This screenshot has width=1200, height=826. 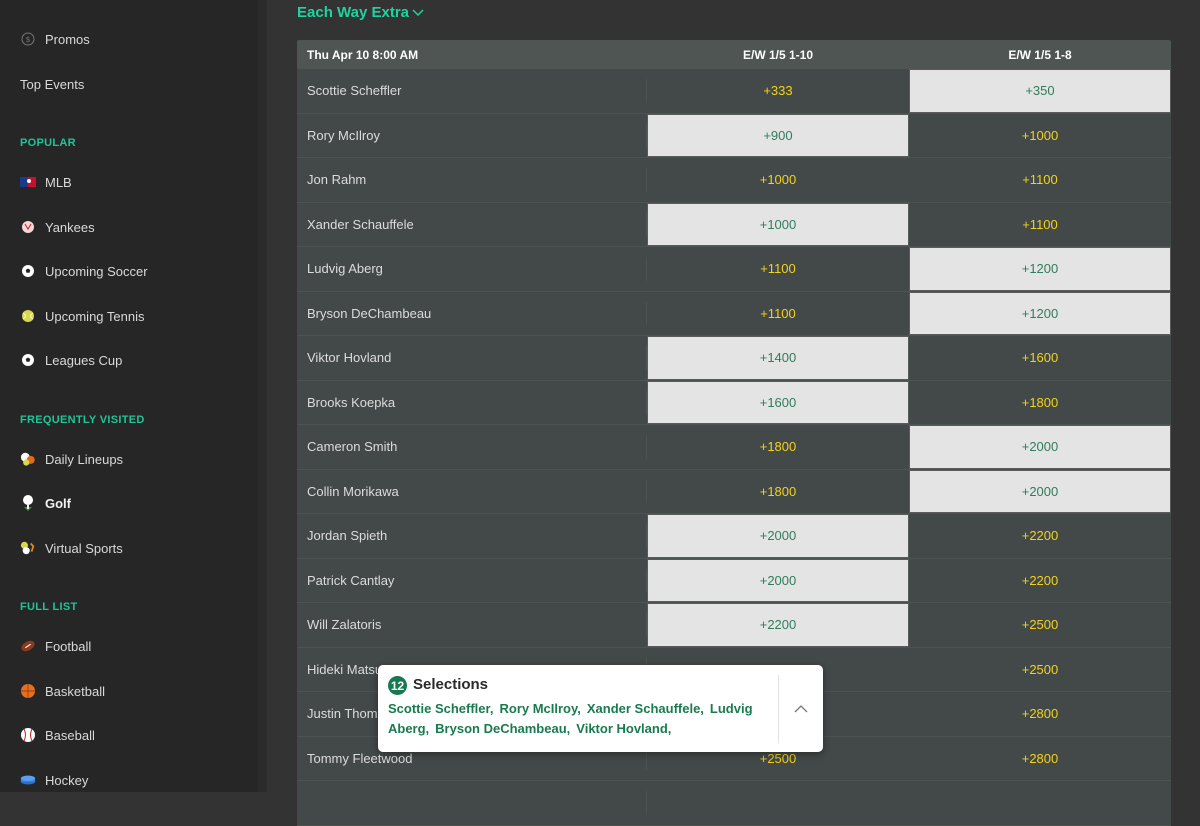 I want to click on sidebar-item-label: Upcoming Soccer, so click(x=96, y=271).